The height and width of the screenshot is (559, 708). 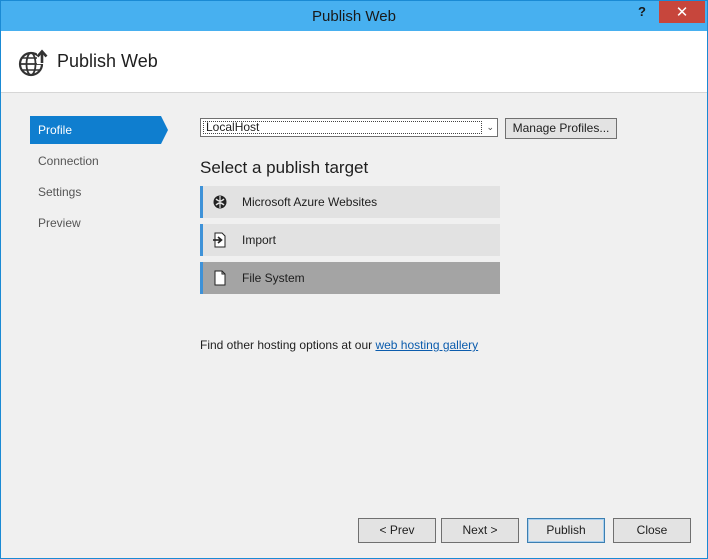 I want to click on nav-item-connection: Connection, so click(x=98, y=161).